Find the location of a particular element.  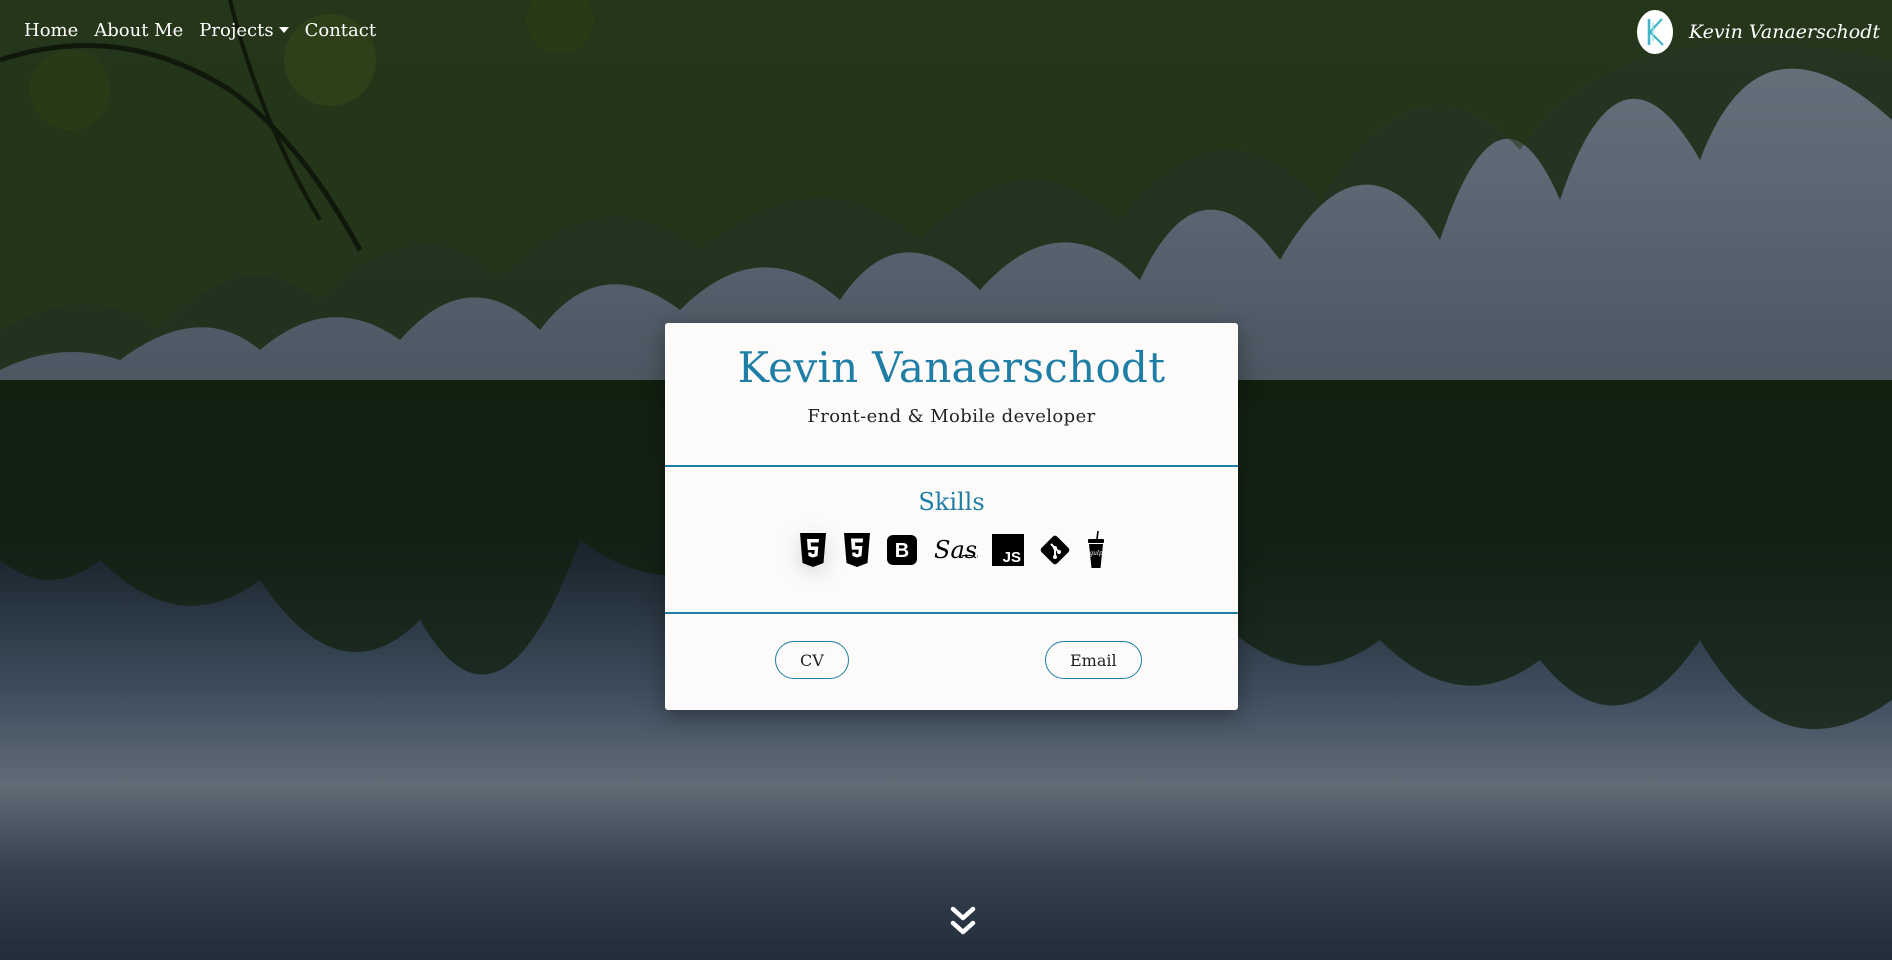

css3-icon is located at coordinates (857, 550).